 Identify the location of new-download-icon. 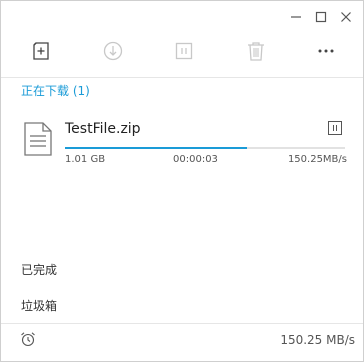
(41, 51).